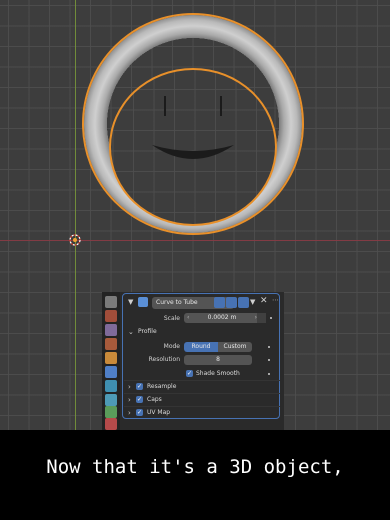 This screenshot has height=520, width=390. What do you see at coordinates (154, 399) in the screenshot?
I see `caps-subpanel-label: Caps` at bounding box center [154, 399].